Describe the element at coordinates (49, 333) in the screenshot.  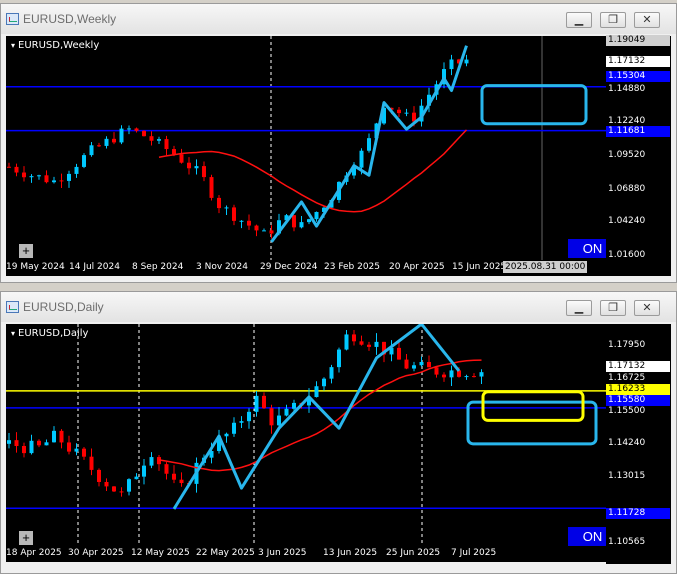
I see `daily-chart-label: EURUSD,Daily` at that location.